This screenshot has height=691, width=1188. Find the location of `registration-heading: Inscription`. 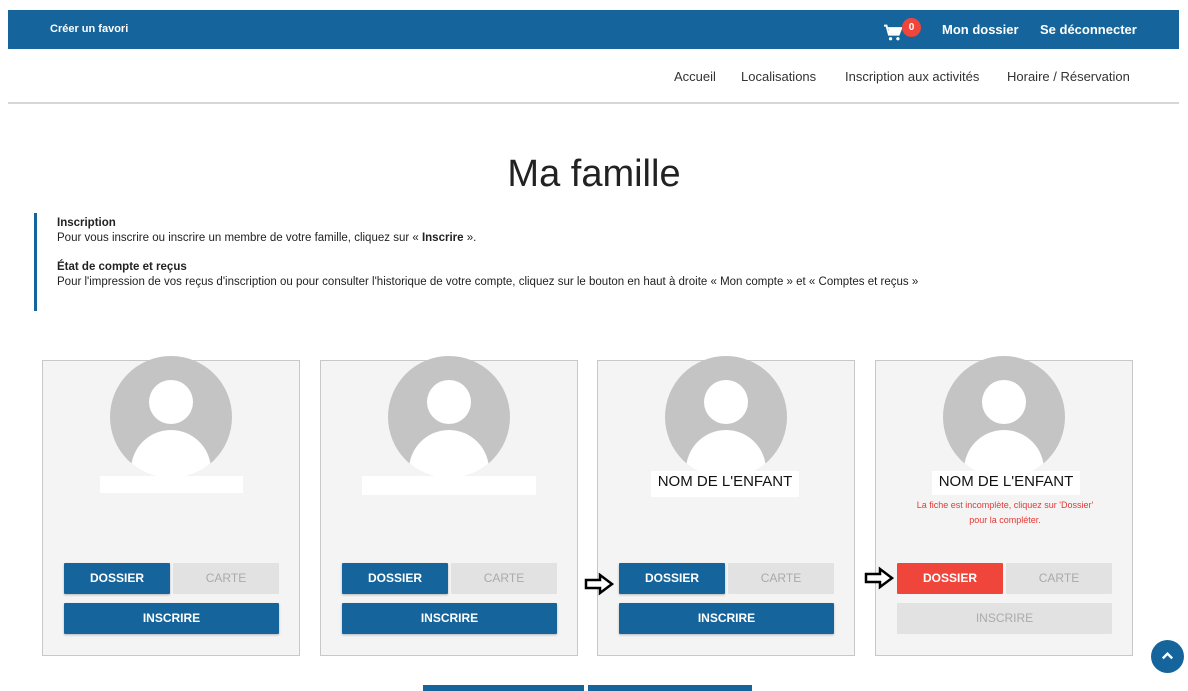

registration-heading: Inscription is located at coordinates (86, 223).